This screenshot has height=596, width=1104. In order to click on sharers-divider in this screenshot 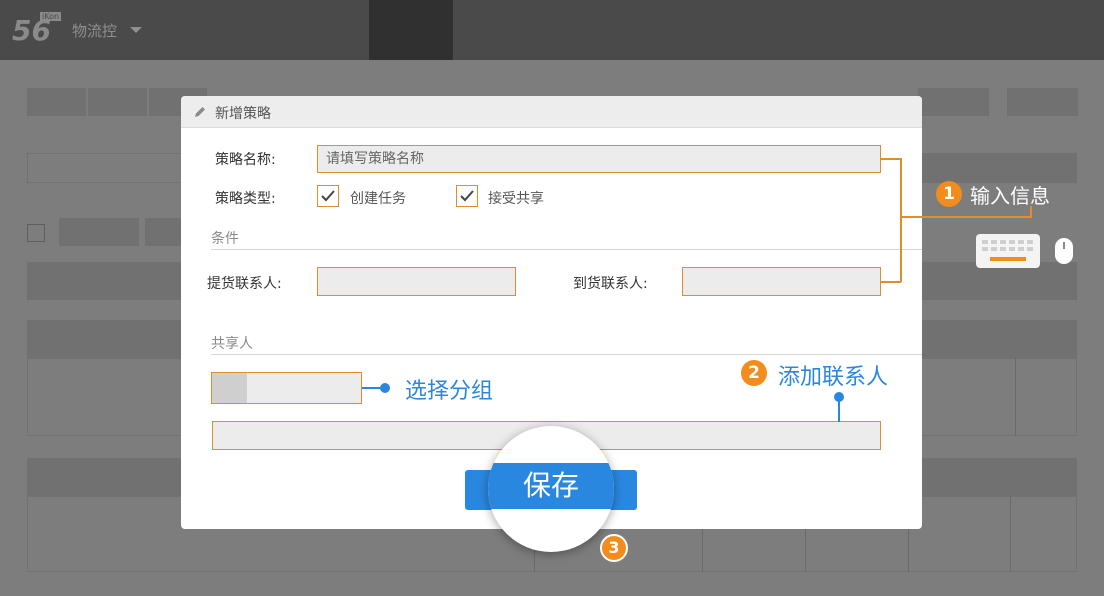, I will do `click(566, 354)`.